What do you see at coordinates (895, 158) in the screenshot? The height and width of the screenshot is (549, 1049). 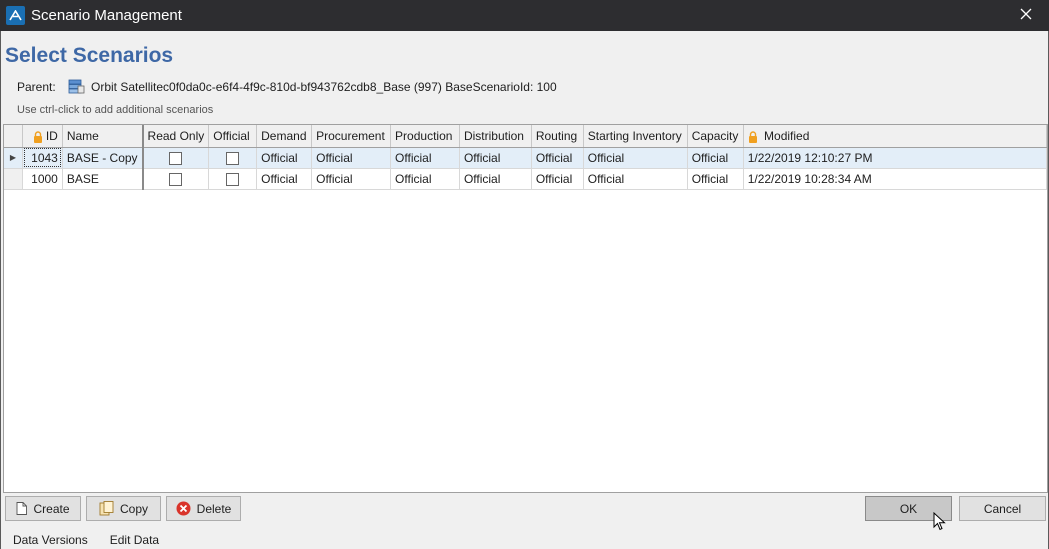 I see `cell-modified: 1/22/2019 12:10:27 PM` at bounding box center [895, 158].